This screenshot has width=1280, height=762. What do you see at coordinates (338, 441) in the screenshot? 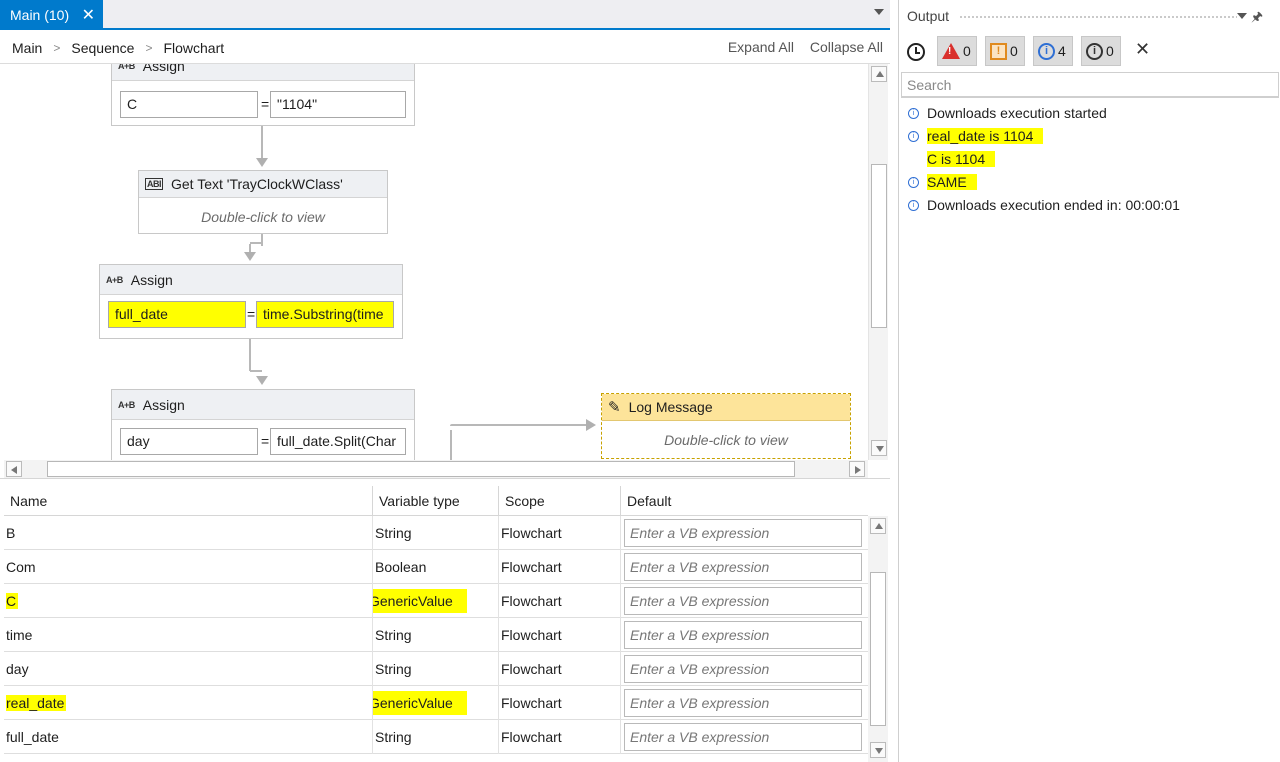
I see `assign-value-input: full_date.Split(Char` at bounding box center [338, 441].